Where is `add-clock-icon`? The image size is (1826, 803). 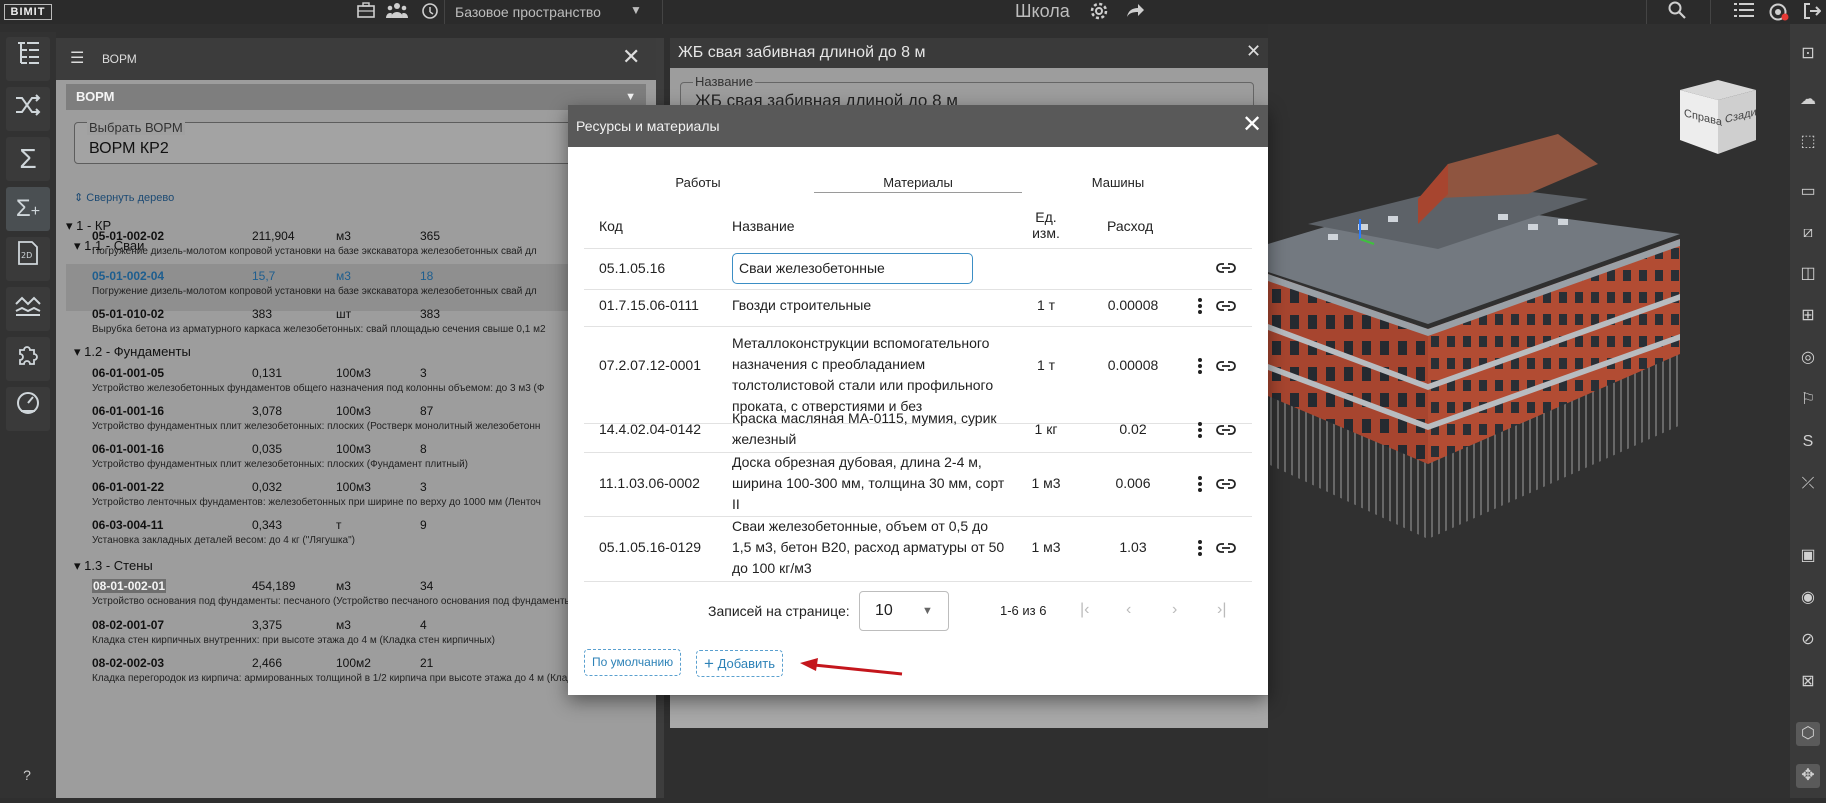
add-clock-icon is located at coordinates (430, 12).